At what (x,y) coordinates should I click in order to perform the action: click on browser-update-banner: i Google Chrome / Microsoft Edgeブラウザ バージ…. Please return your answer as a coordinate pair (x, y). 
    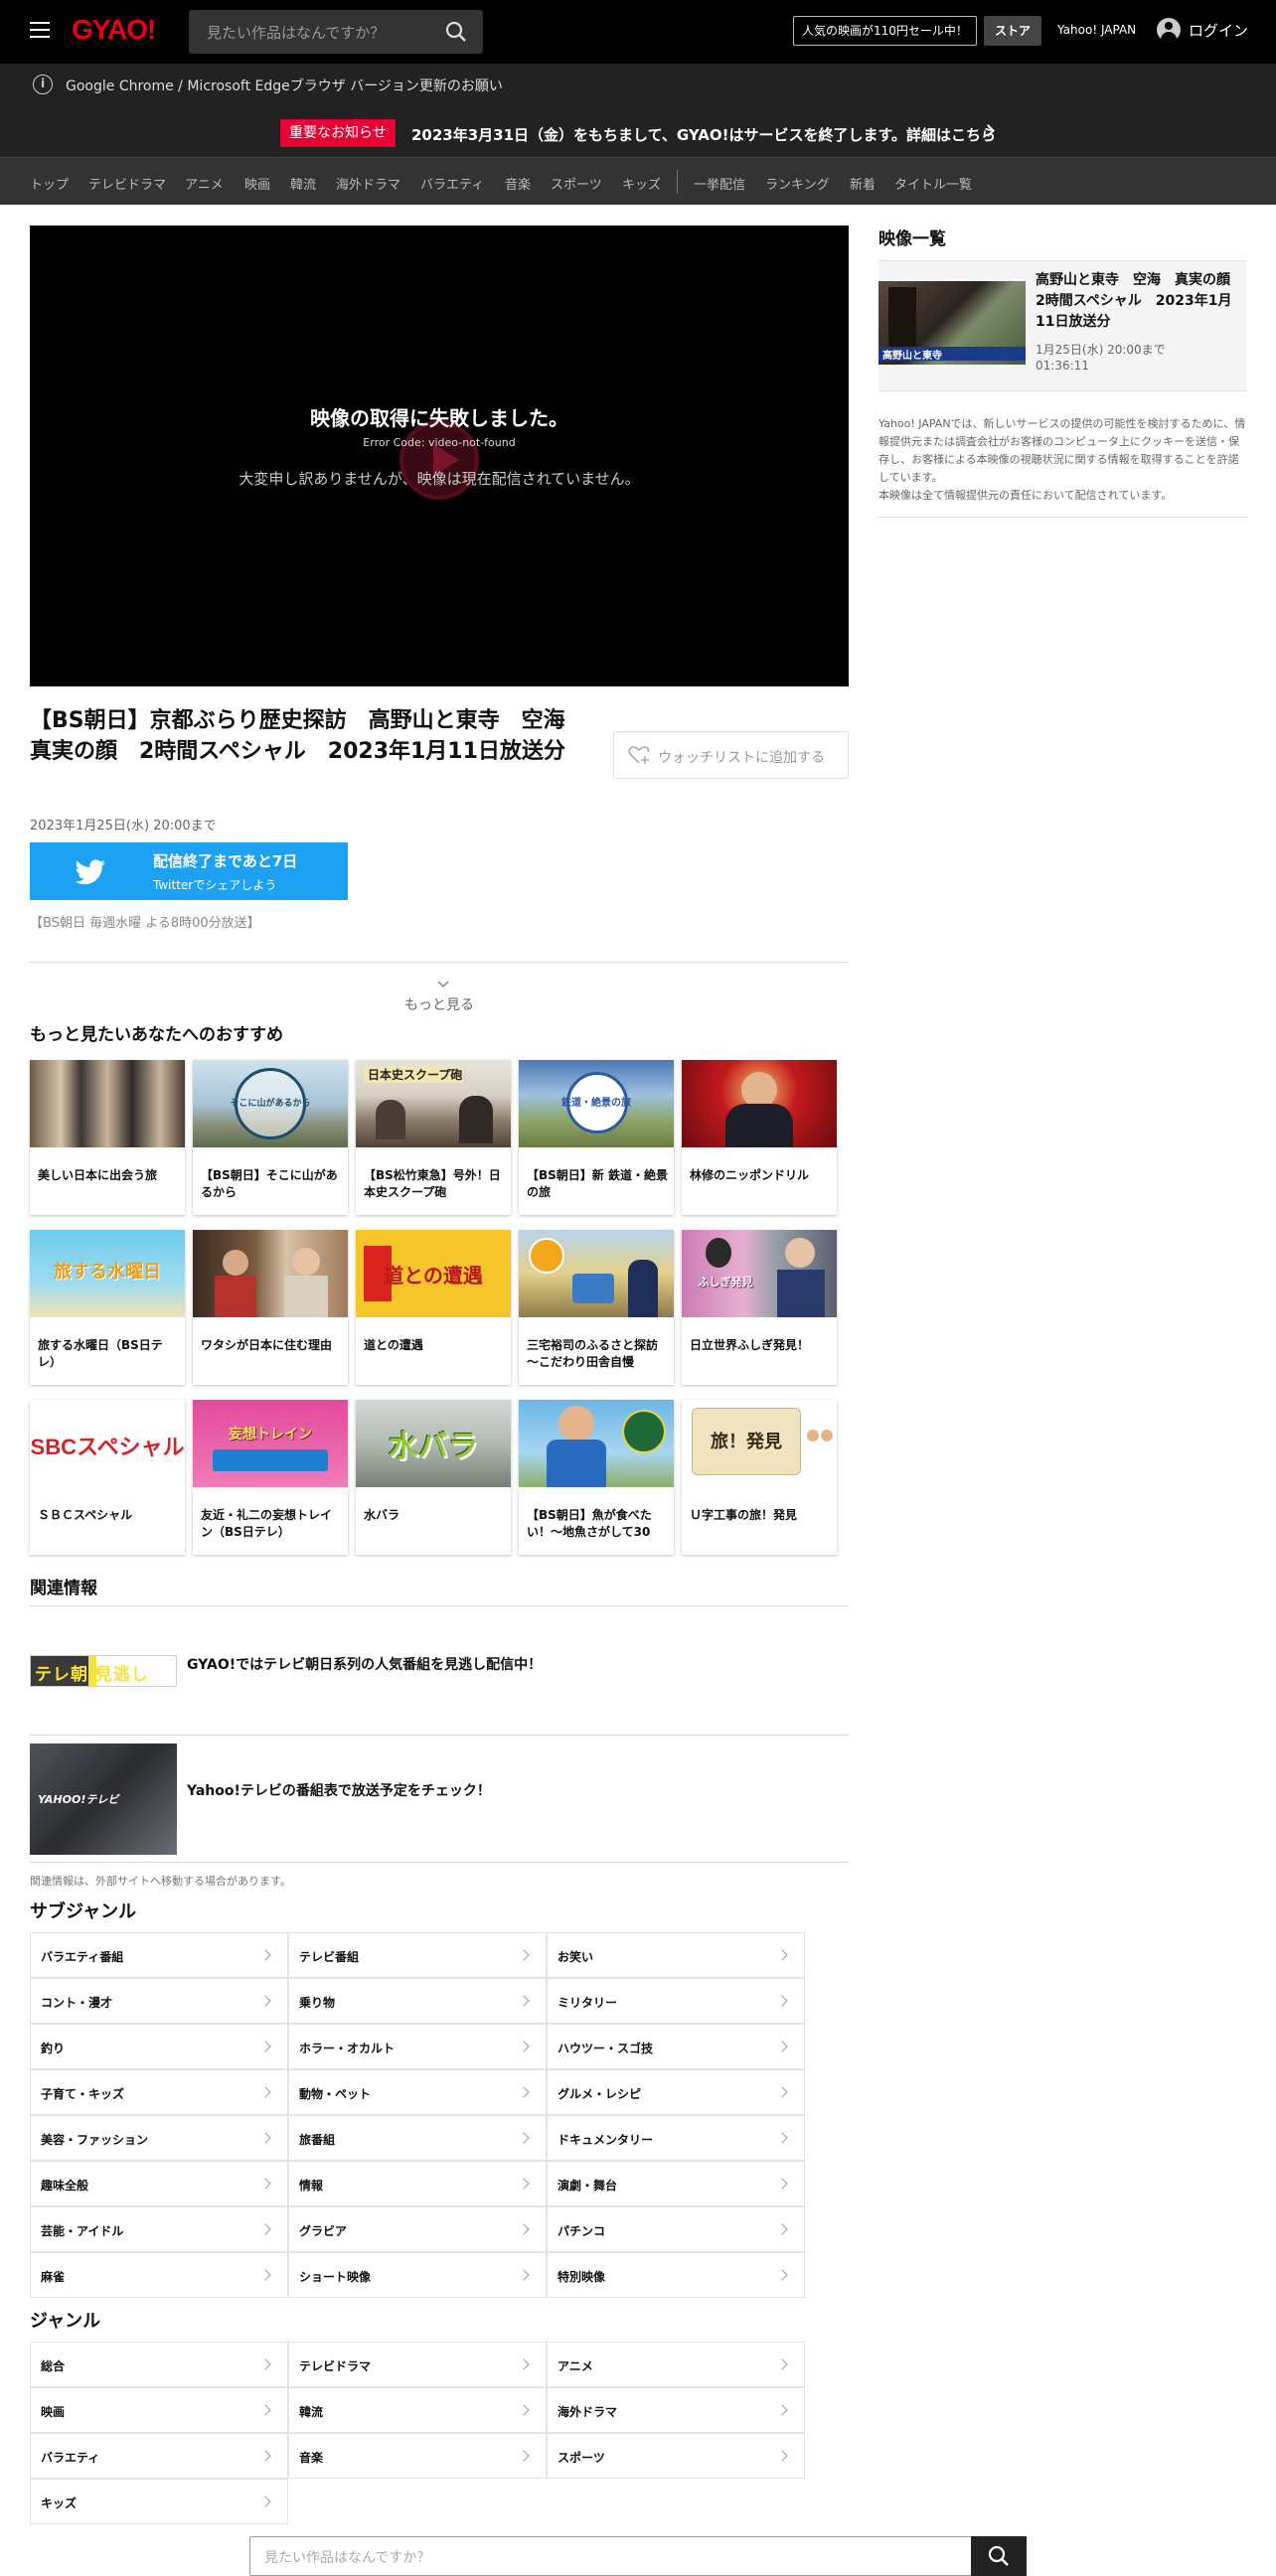
    Looking at the image, I should click on (638, 84).